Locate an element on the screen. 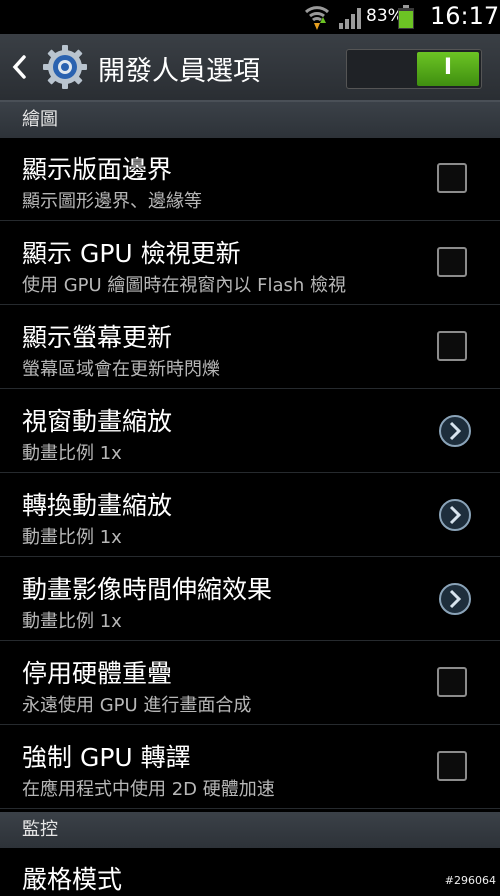 The width and height of the screenshot is (500, 896). setting-show-gpu-view-updates: 顯示 GPU 檢視更新 使用 GPU 繪圖時在視窗內以 Flash 檢視 is located at coordinates (250, 263).